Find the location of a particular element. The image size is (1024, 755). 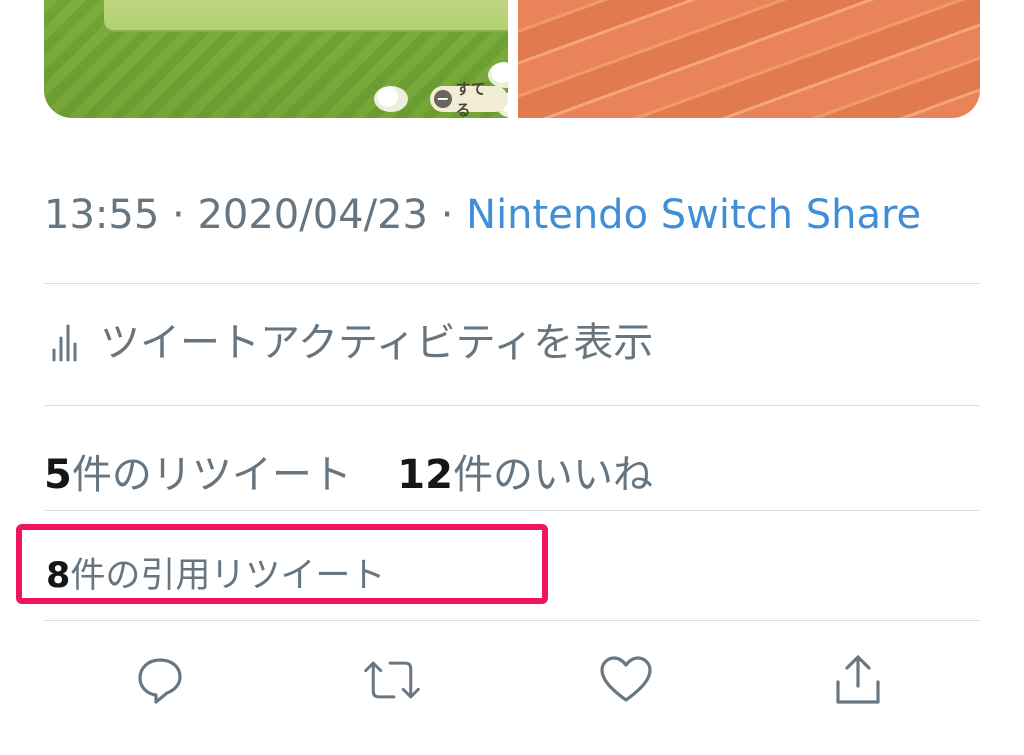

flower-decoration is located at coordinates (391, 99).